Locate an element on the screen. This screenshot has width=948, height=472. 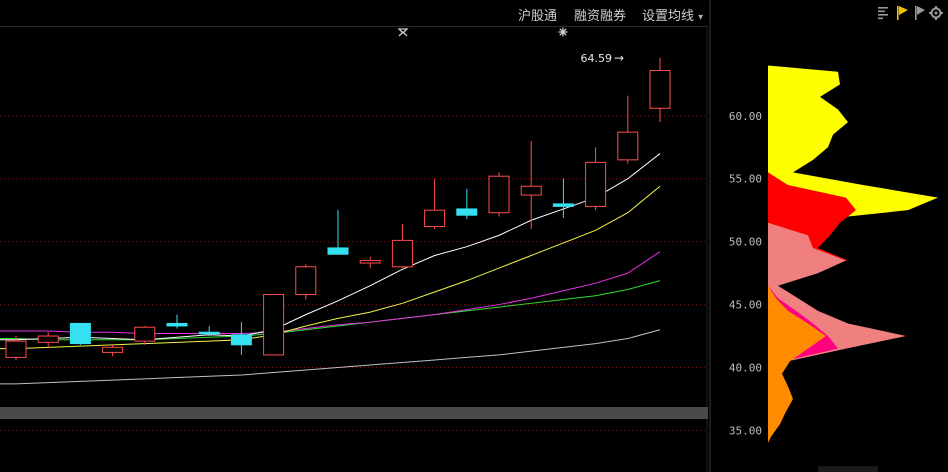
ma-settings-button: 设置均线 ▾ is located at coordinates (672, 14).